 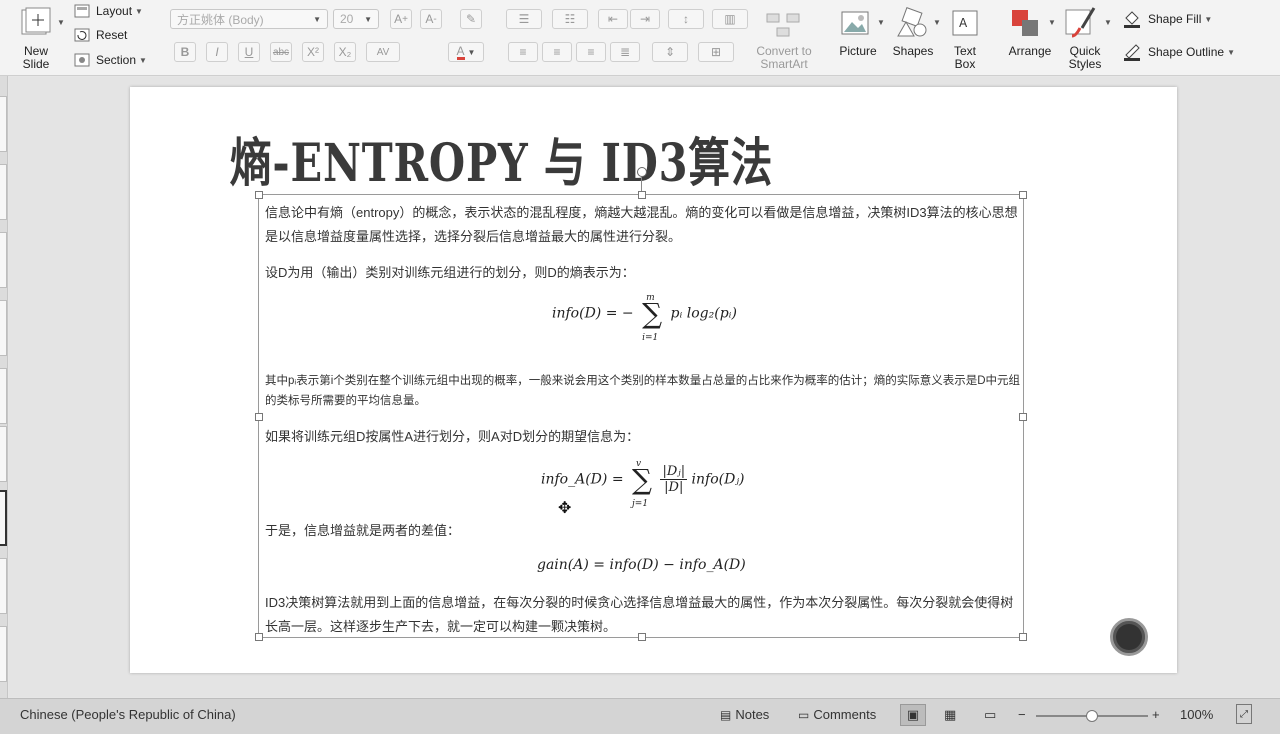 I want to click on section-button: Section ▼, so click(x=110, y=60).